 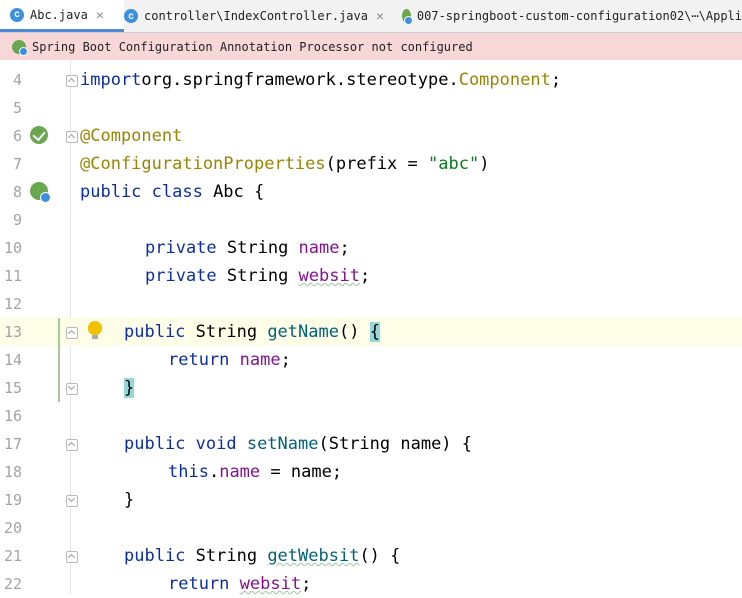 I want to click on code-token: "abc", so click(x=454, y=164).